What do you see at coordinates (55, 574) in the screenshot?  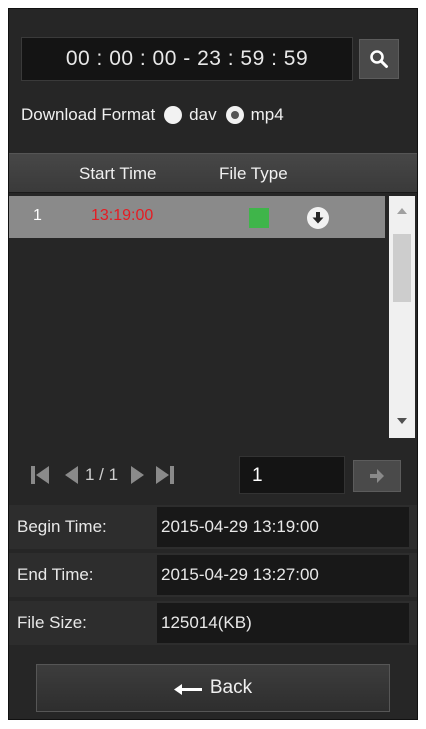 I see `end-time-label: End Time:` at bounding box center [55, 574].